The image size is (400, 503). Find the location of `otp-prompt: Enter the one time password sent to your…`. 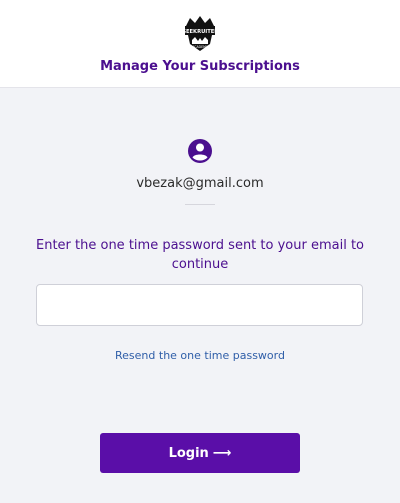

otp-prompt: Enter the one time password sent to your… is located at coordinates (200, 255).